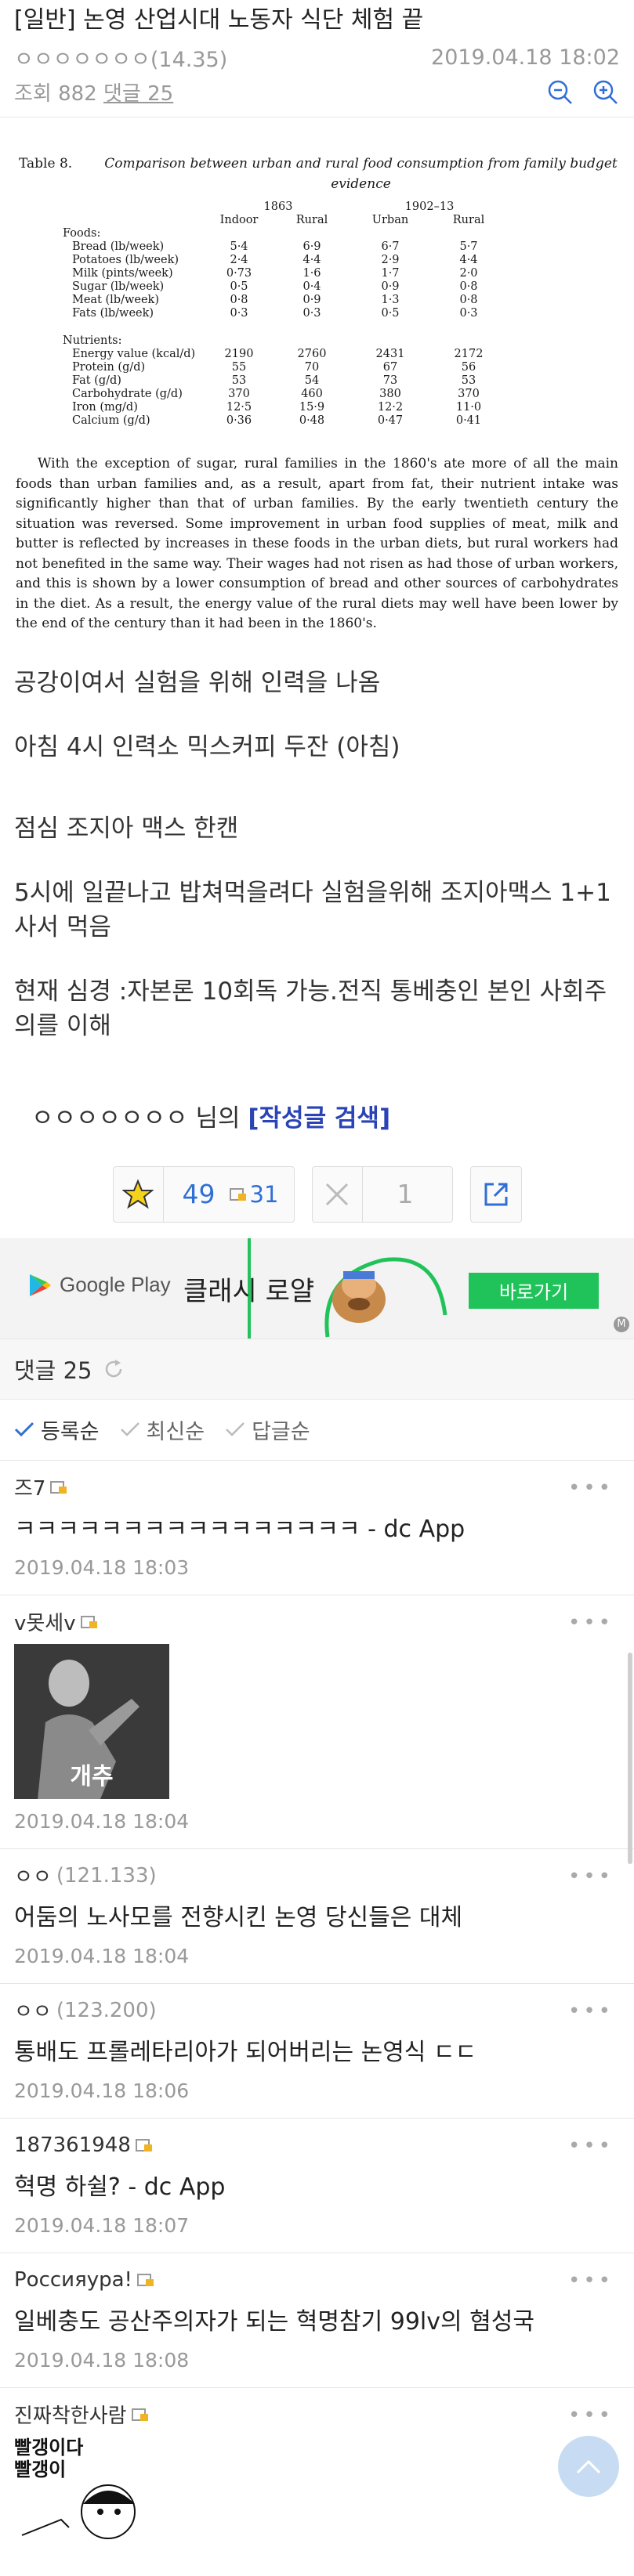 Image resolution: width=634 pixels, height=2576 pixels. What do you see at coordinates (630, 1758) in the screenshot?
I see `scrollbar` at bounding box center [630, 1758].